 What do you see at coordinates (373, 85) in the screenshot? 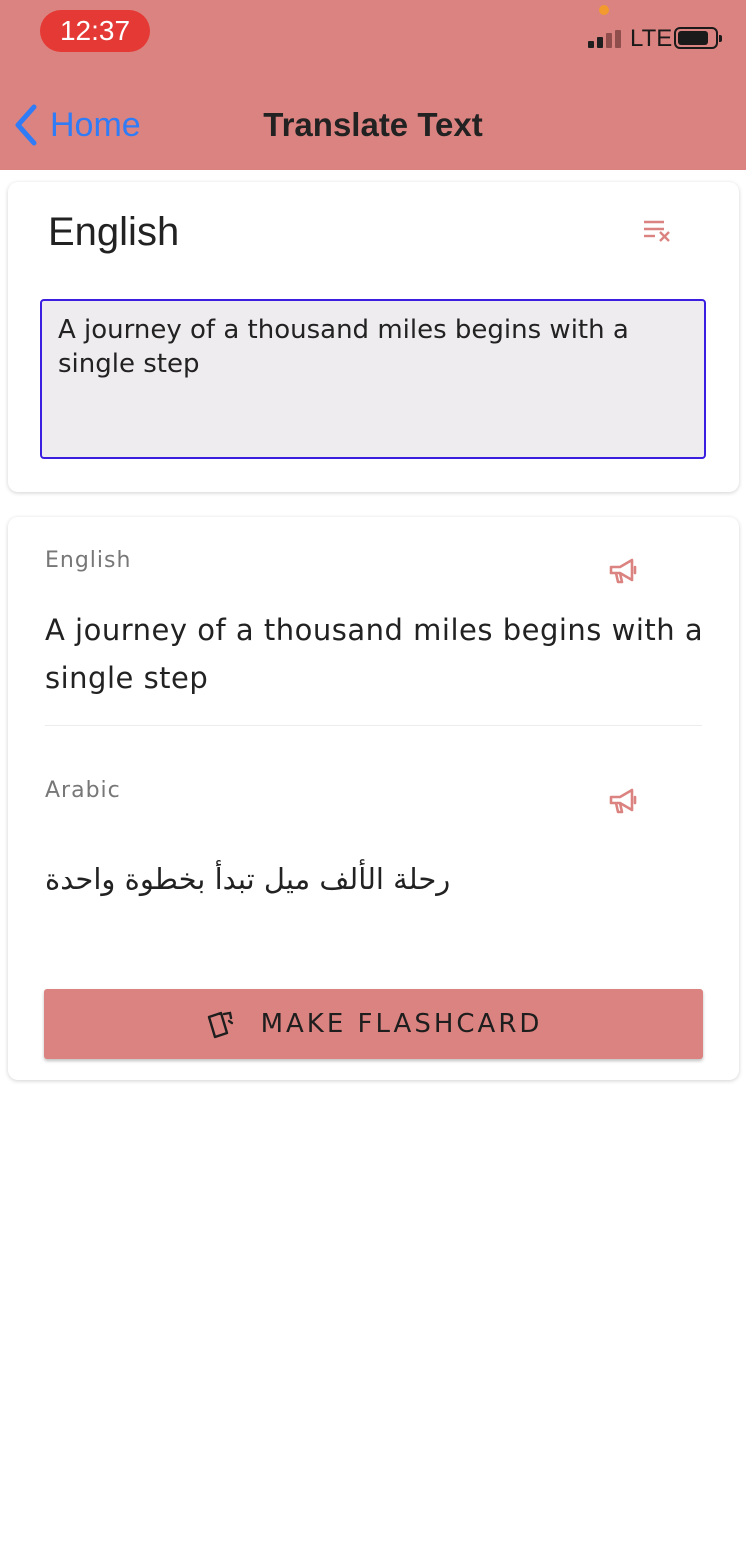
I see `app-header: 12:37 LTE Home Translate Text` at bounding box center [373, 85].